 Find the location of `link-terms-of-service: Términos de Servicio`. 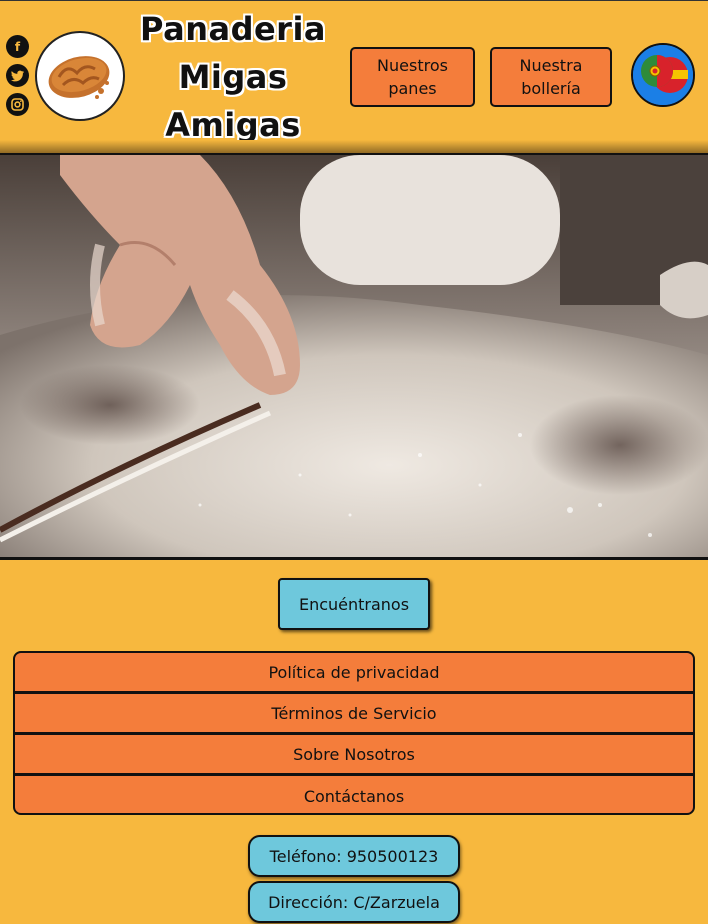

link-terms-of-service: Términos de Servicio is located at coordinates (354, 714).